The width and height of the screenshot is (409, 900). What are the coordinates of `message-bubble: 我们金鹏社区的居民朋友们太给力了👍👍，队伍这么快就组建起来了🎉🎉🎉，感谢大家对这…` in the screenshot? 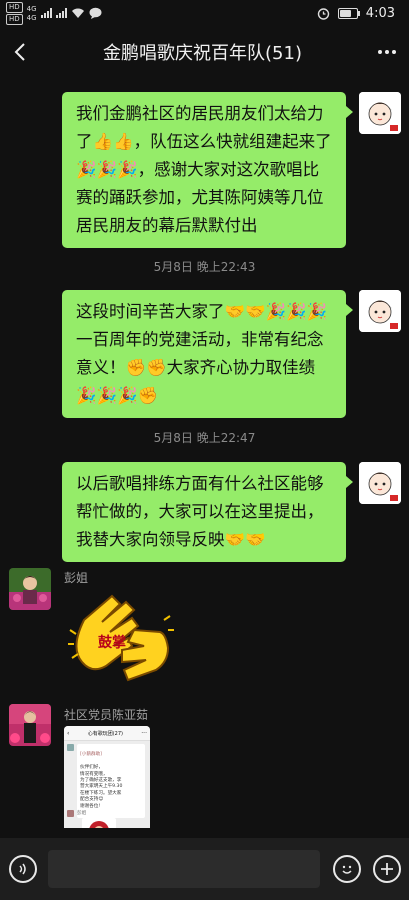 It's located at (207, 170).